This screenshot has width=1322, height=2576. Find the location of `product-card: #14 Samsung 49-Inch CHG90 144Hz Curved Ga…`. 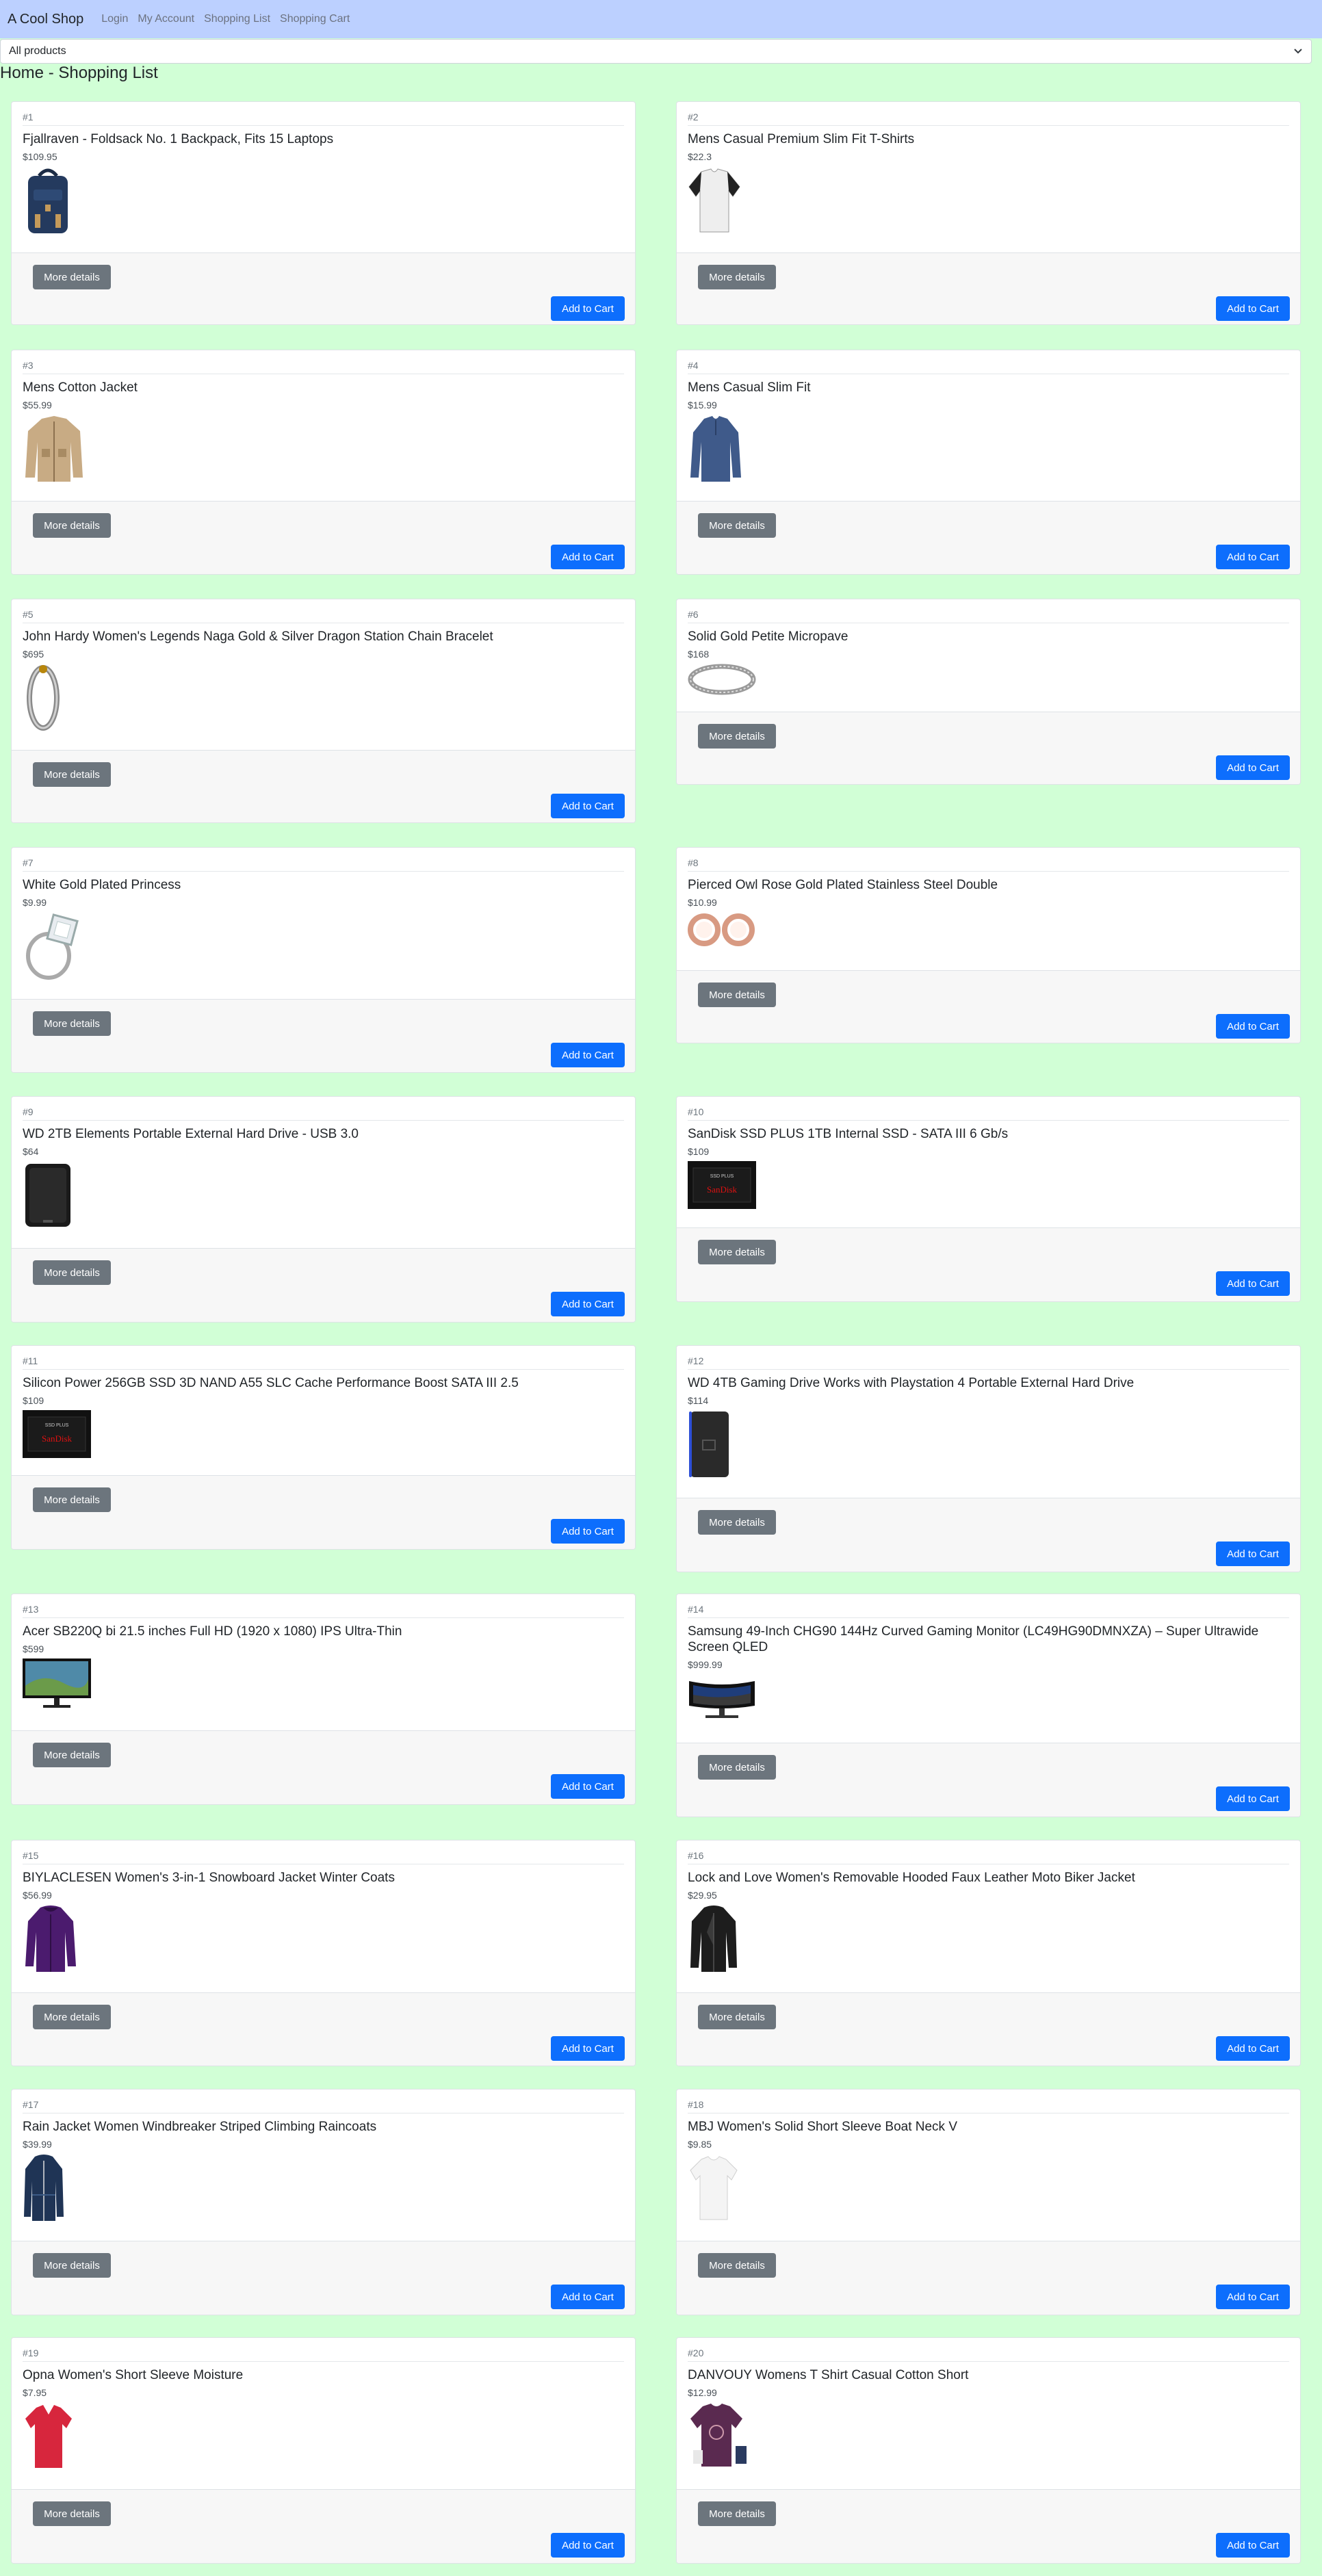

product-card: #14 Samsung 49-Inch CHG90 144Hz Curved Ga… is located at coordinates (989, 1705).